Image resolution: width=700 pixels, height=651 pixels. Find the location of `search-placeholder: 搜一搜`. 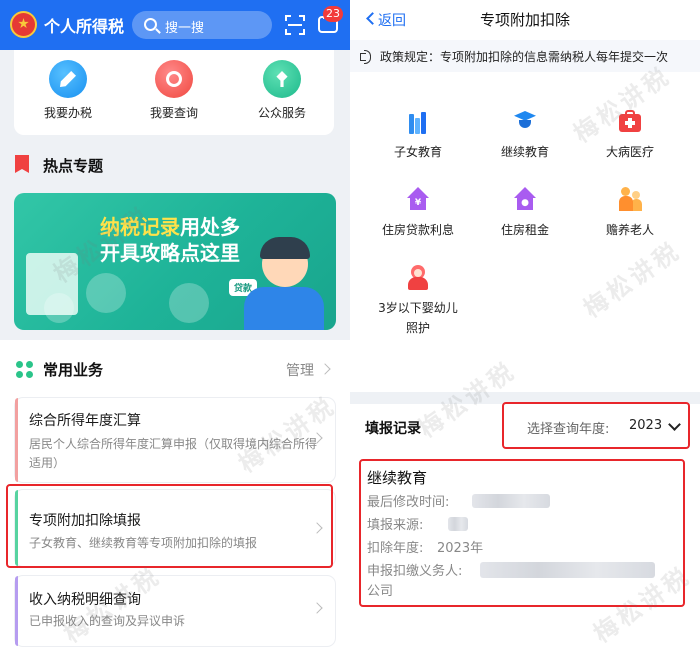

search-placeholder: 搜一搜 is located at coordinates (185, 28).